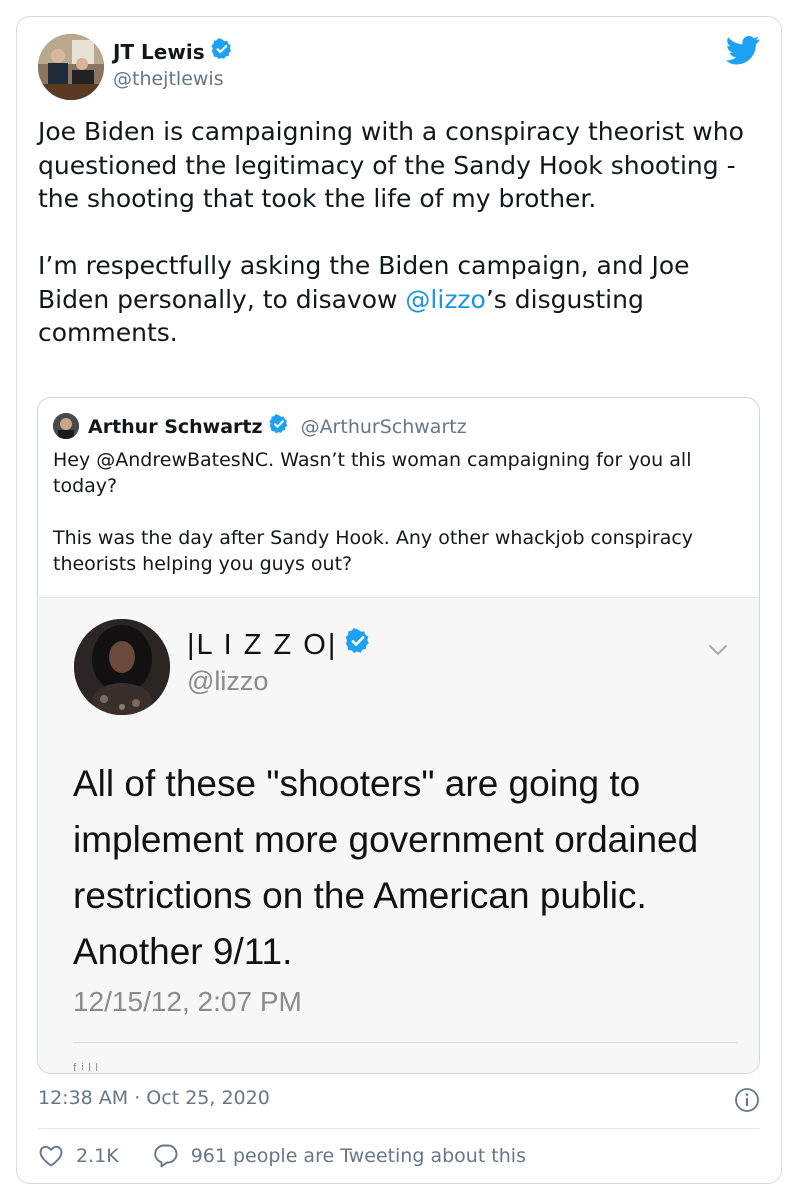 The width and height of the screenshot is (800, 1202). What do you see at coordinates (405, 1042) in the screenshot?
I see `screenshot-divider` at bounding box center [405, 1042].